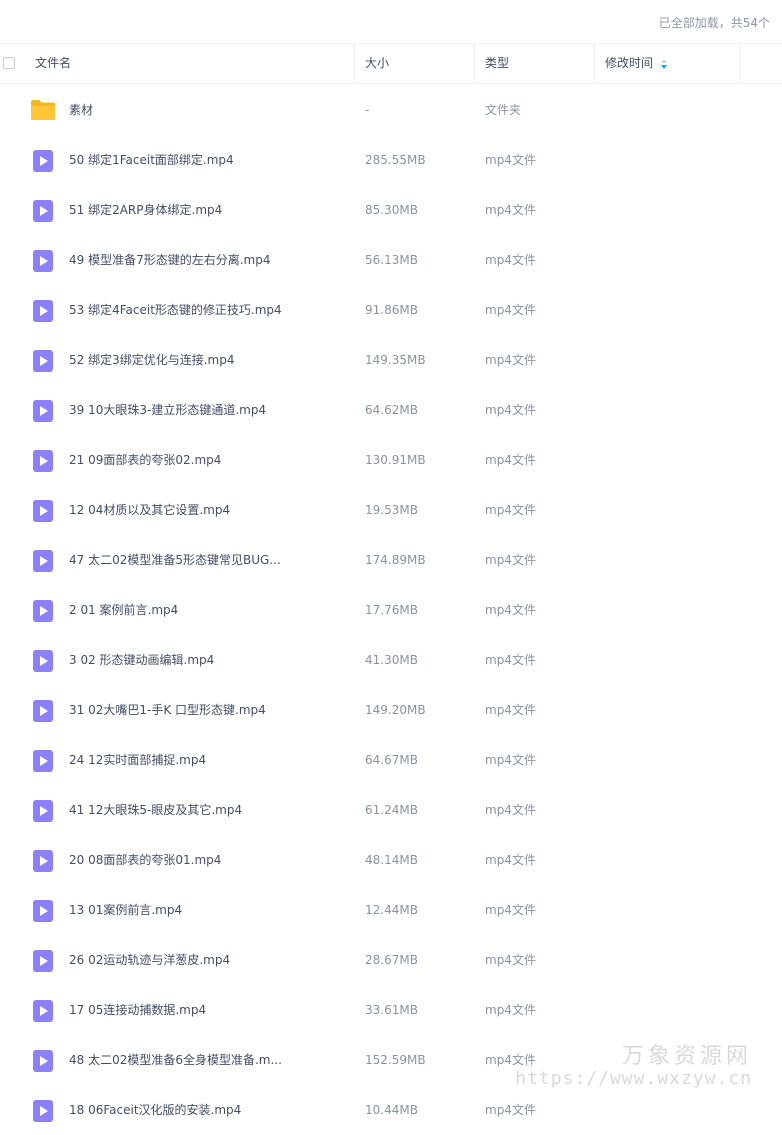 The width and height of the screenshot is (782, 1135). What do you see at coordinates (391, 160) in the screenshot?
I see `file-row: 50 绑定1Faceit面部绑定.mp4 285.55MB mp4文件` at bounding box center [391, 160].